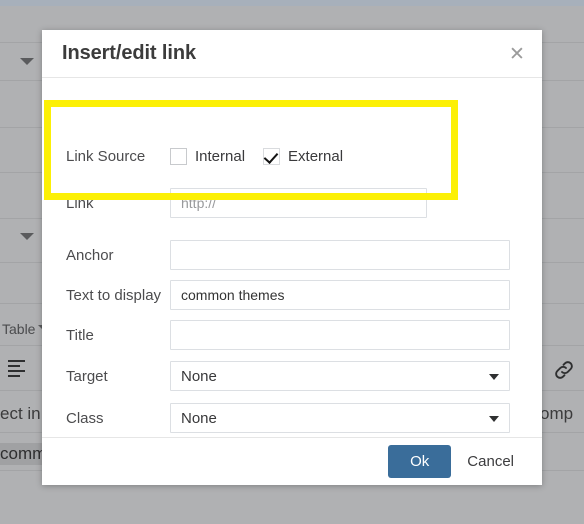  I want to click on field-row-title: Title, so click(292, 335).